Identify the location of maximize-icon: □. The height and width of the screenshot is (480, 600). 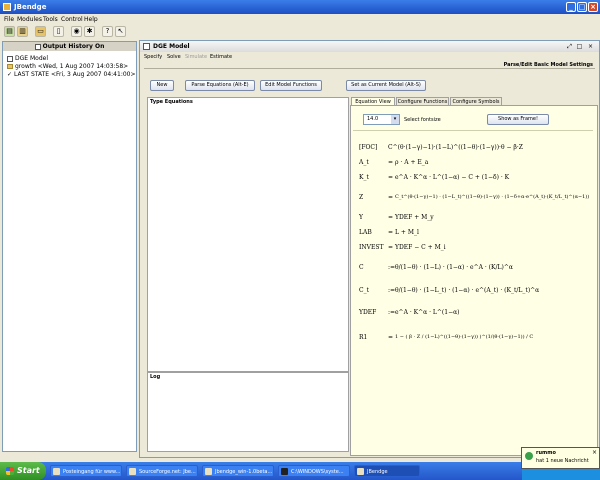
(579, 46).